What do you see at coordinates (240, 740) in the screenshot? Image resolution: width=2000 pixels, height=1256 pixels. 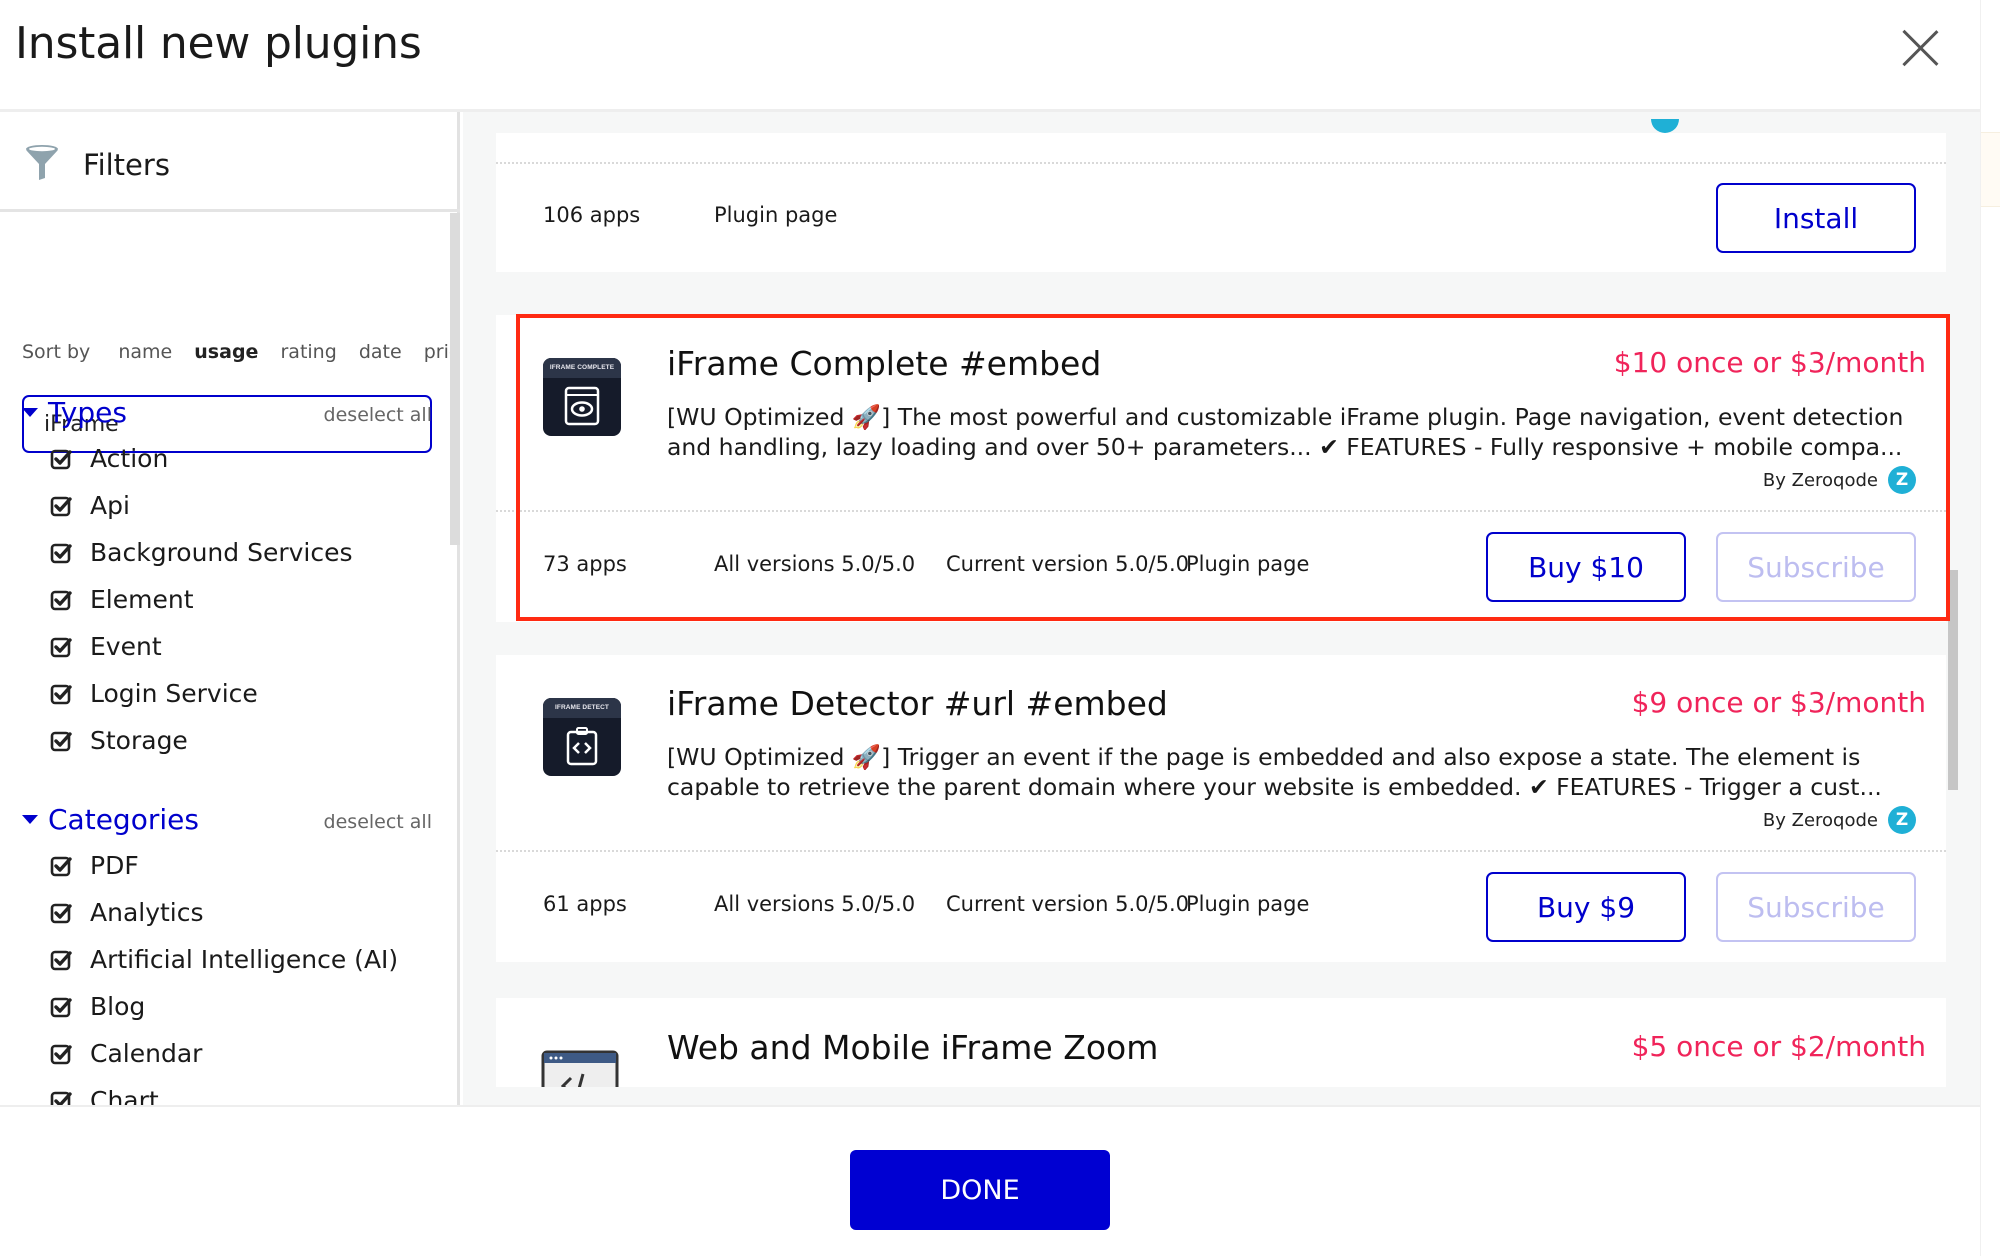 I see `type-item-storage: Storage` at bounding box center [240, 740].